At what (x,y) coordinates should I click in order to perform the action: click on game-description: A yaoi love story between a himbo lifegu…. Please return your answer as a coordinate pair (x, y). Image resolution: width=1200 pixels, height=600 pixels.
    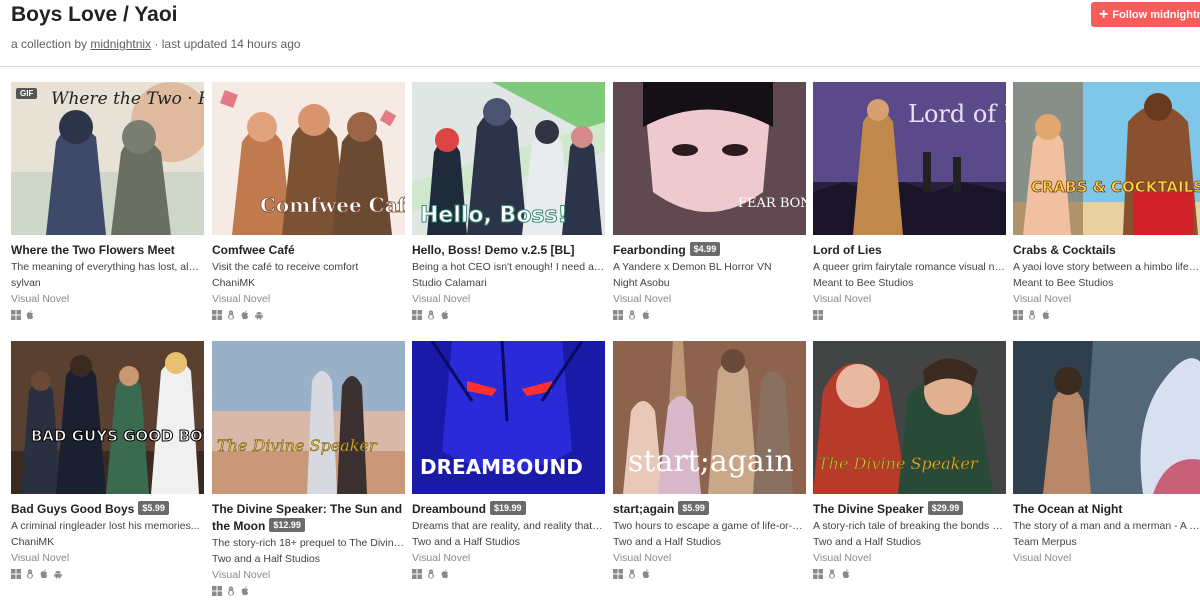
    Looking at the image, I should click on (1106, 267).